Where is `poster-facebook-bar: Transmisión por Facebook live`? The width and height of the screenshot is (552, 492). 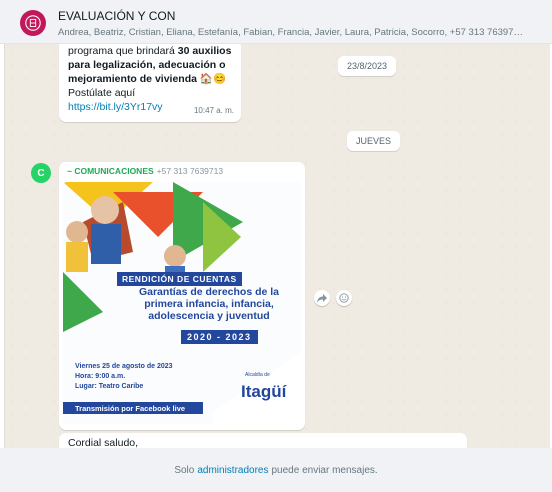 poster-facebook-bar: Transmisión por Facebook live is located at coordinates (133, 408).